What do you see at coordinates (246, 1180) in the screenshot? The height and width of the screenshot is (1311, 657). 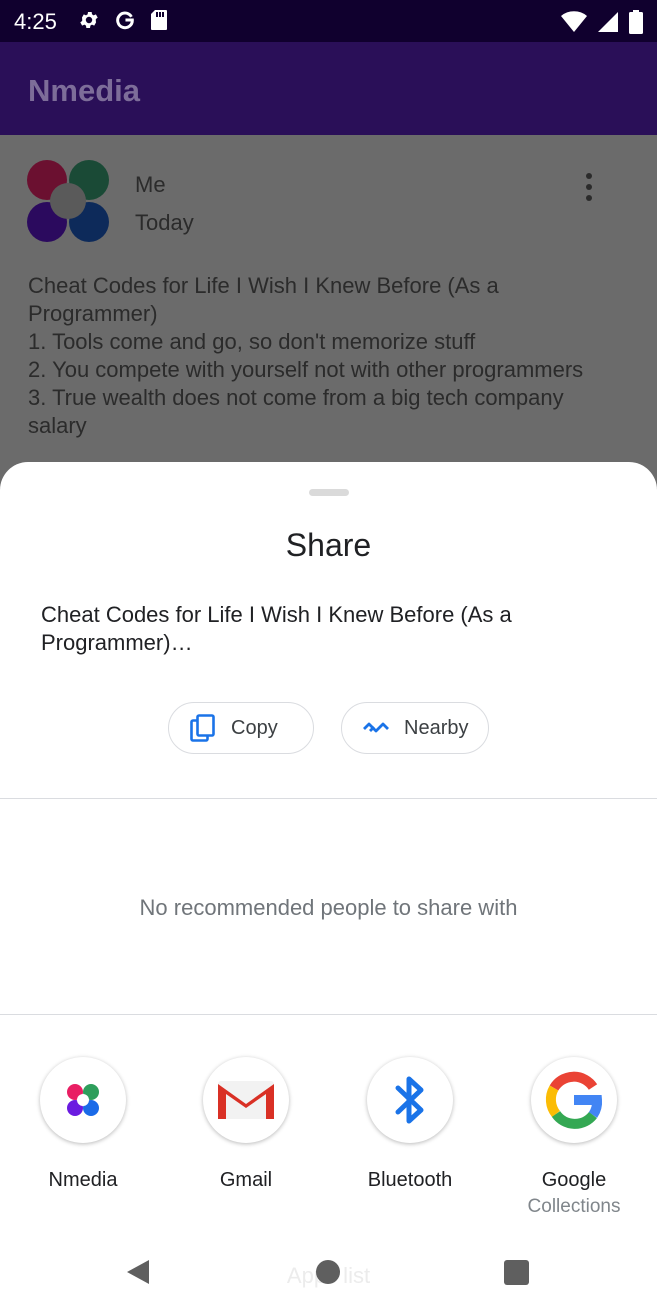 I see `share-target-label: Gmail` at bounding box center [246, 1180].